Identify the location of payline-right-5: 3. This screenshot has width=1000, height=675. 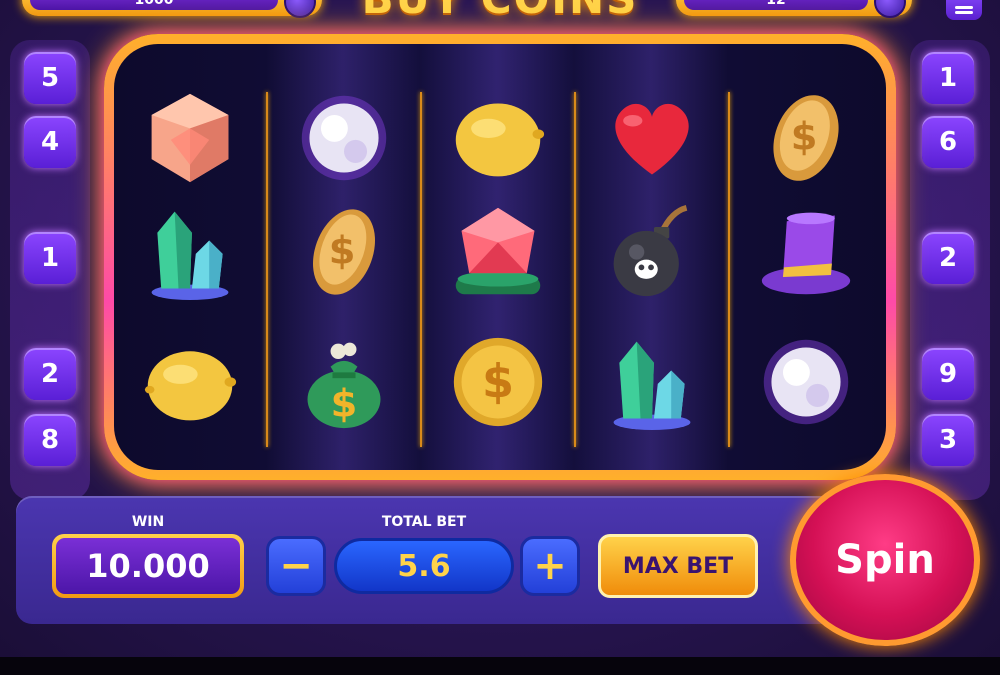
(948, 440).